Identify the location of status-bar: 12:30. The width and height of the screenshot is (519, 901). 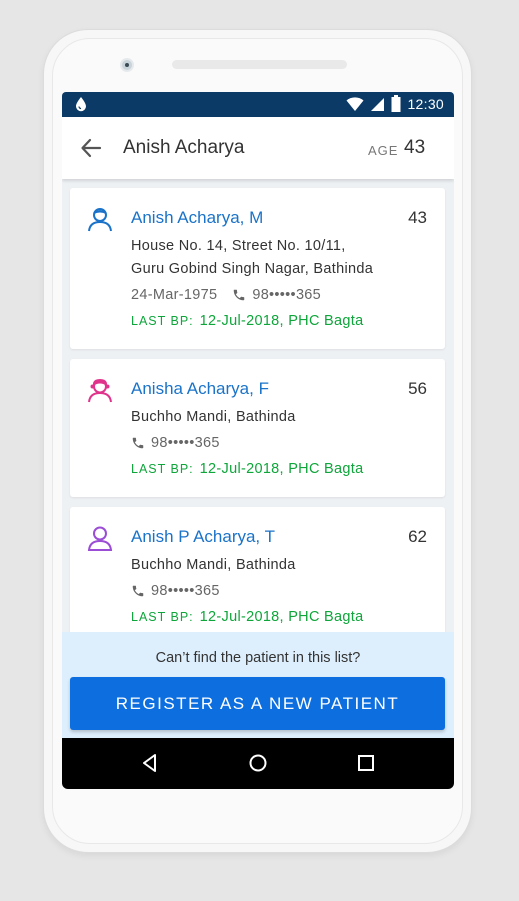
(258, 104).